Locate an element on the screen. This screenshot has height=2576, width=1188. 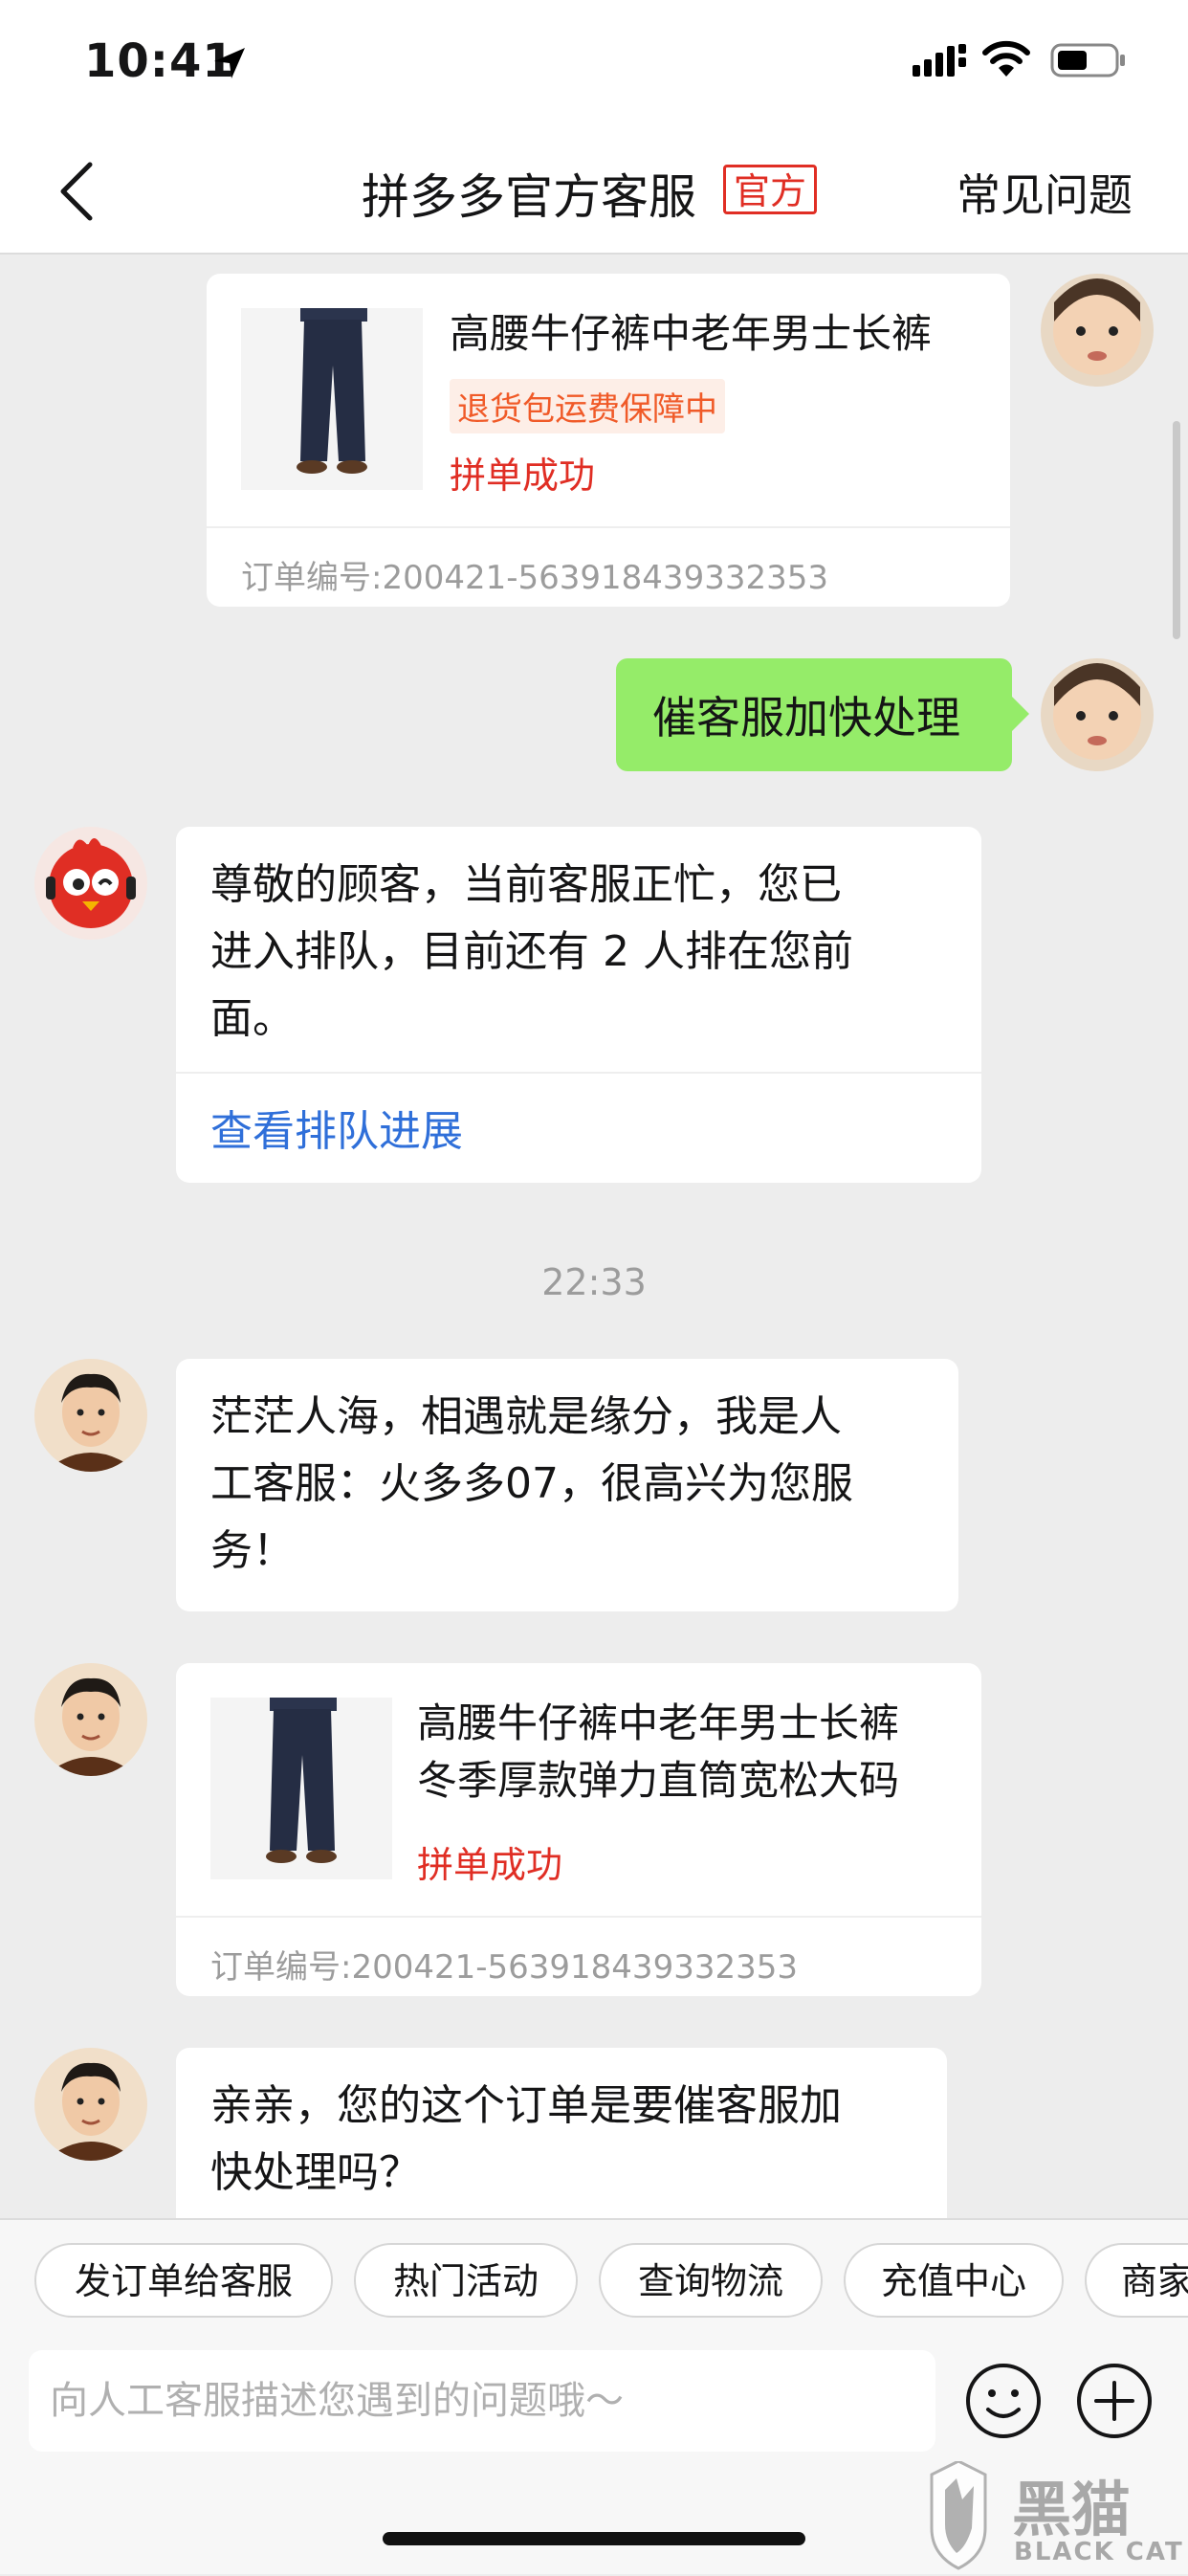
agent-question-bubble: 亲亲，您的这个订单是要催客服加 快处理吗？ is located at coordinates (561, 2143).